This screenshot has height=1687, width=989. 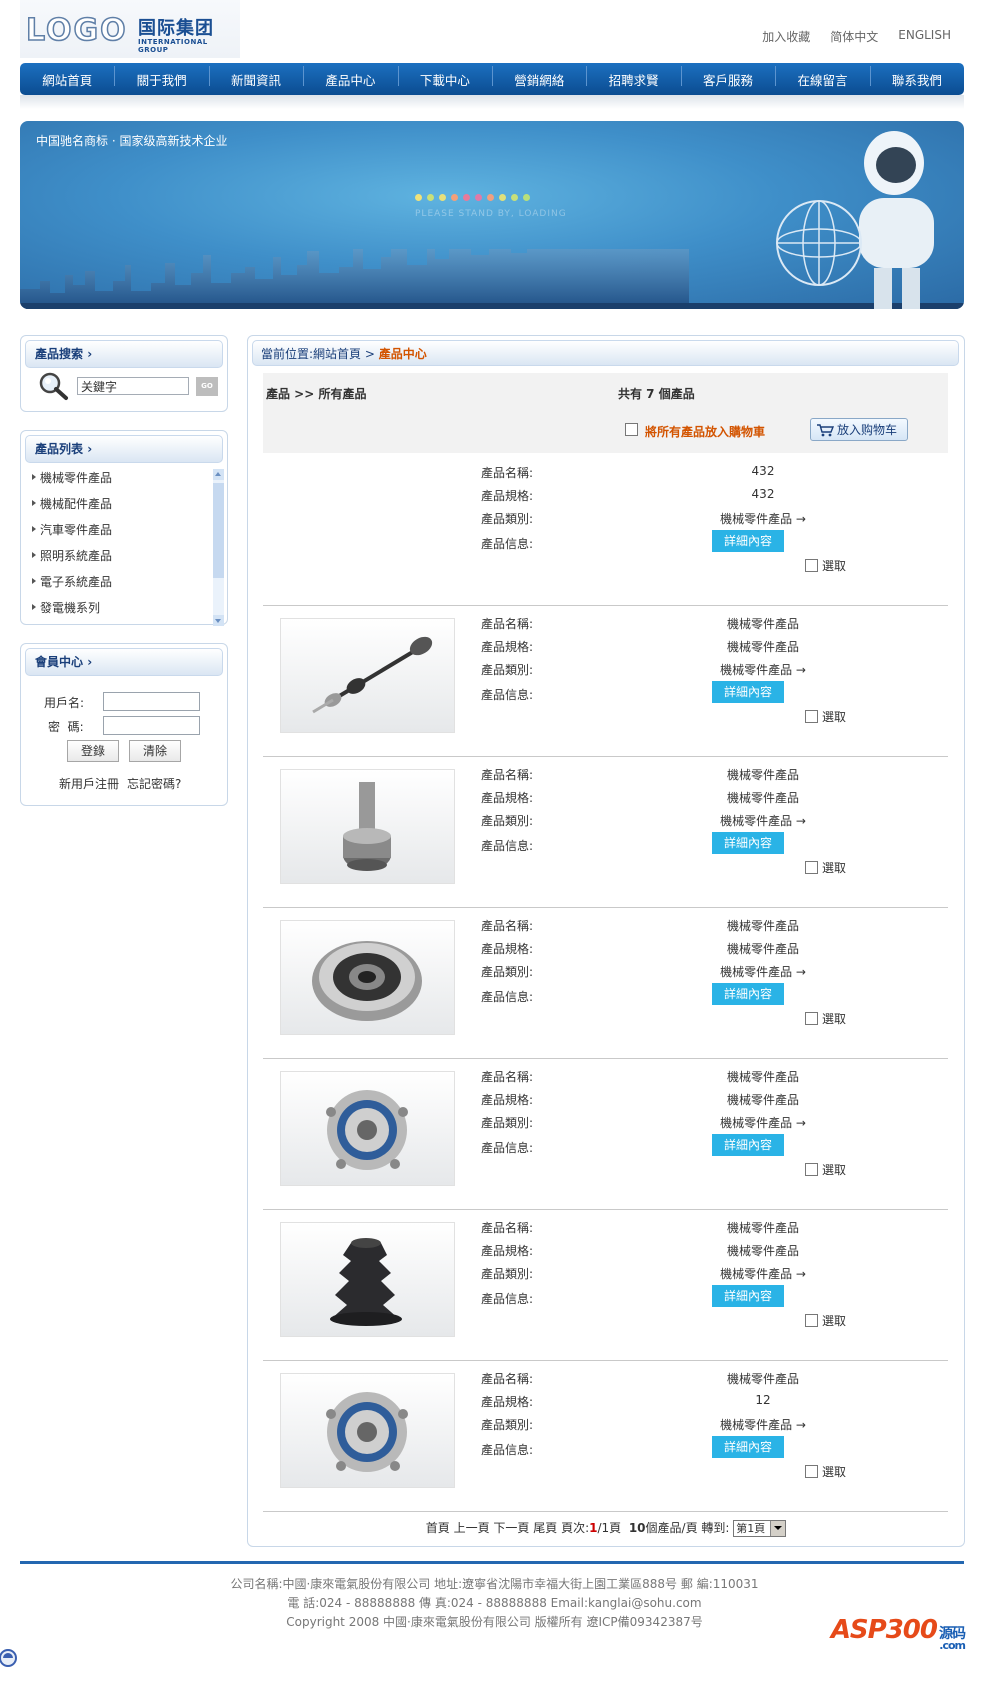 What do you see at coordinates (124, 373) in the screenshot?
I see `product-search-box: 產品搜索 › 关鍵字 GO` at bounding box center [124, 373].